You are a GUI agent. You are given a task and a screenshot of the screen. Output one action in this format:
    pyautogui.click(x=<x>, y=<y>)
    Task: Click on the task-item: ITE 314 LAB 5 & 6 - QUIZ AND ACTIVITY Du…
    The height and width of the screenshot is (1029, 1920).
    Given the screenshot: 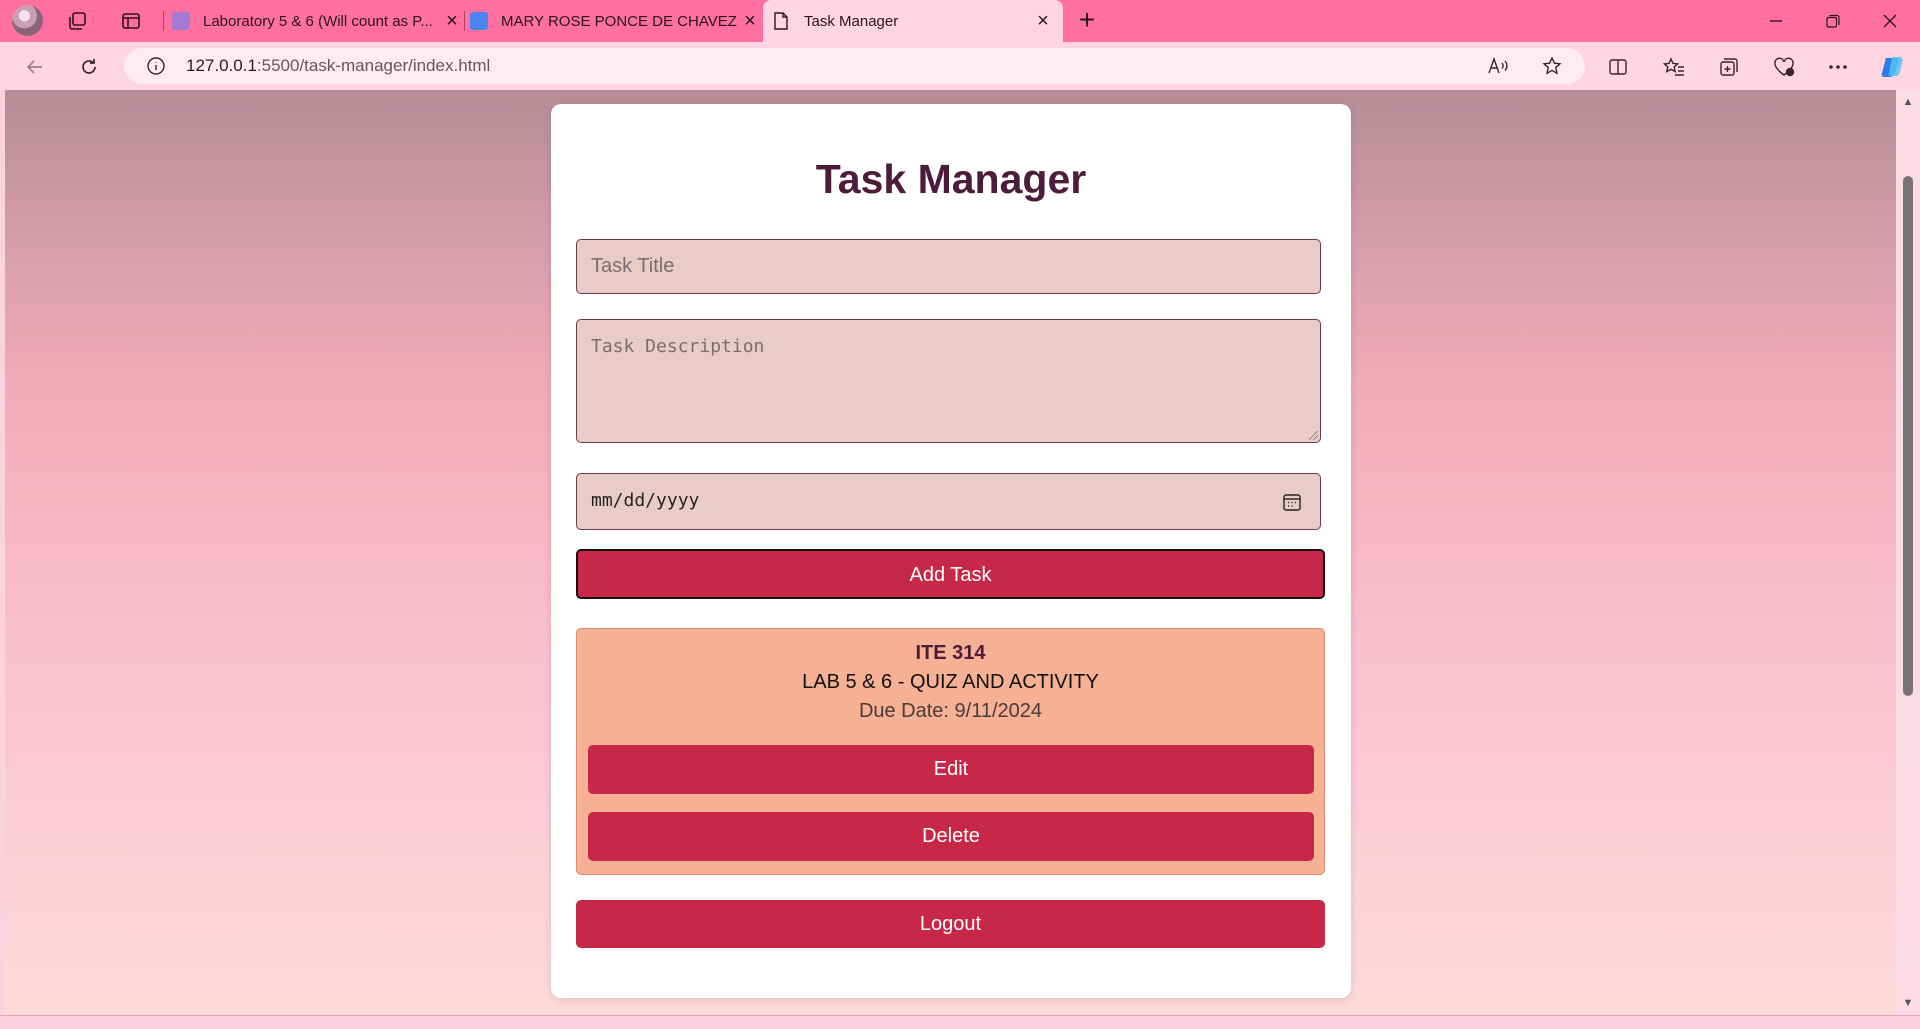 What is the action you would take?
    pyautogui.click(x=950, y=751)
    